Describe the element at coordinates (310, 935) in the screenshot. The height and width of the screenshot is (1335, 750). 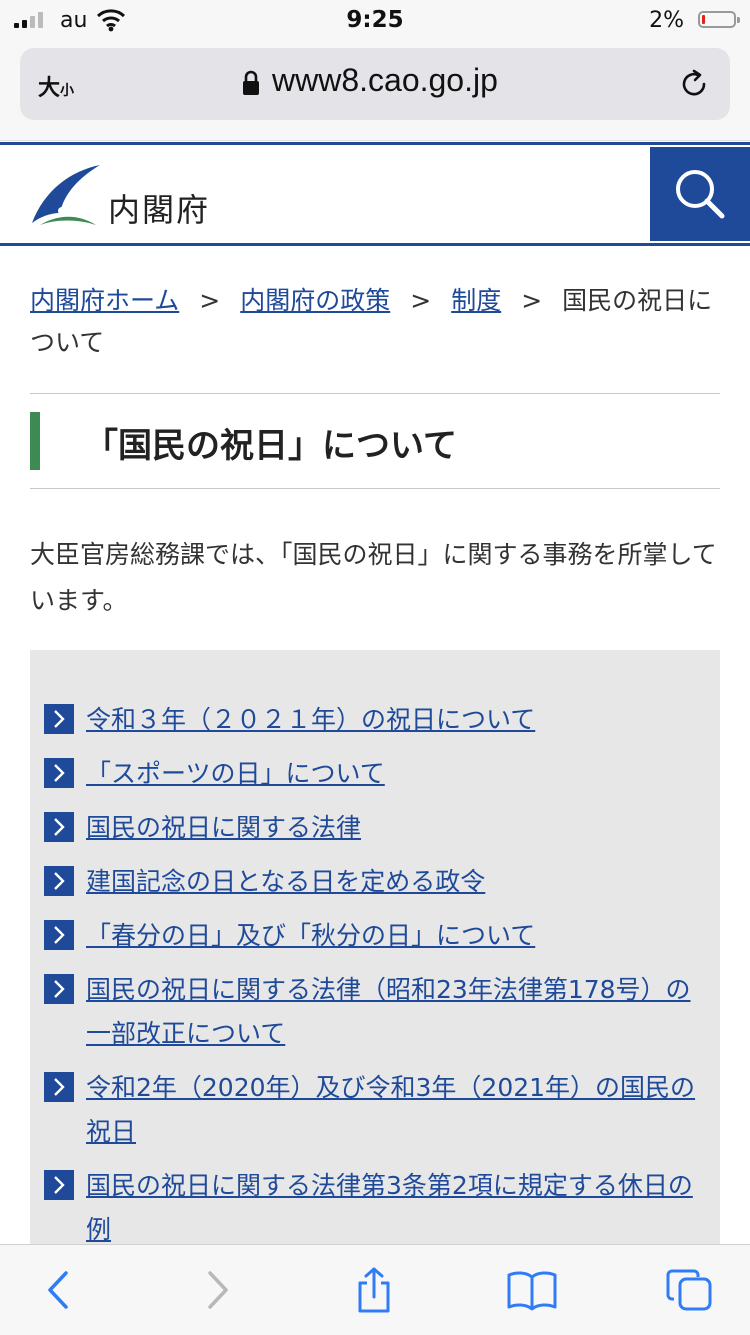
I see `link-equinox-days: 「春分の日」及び「秋分の日」について` at that location.